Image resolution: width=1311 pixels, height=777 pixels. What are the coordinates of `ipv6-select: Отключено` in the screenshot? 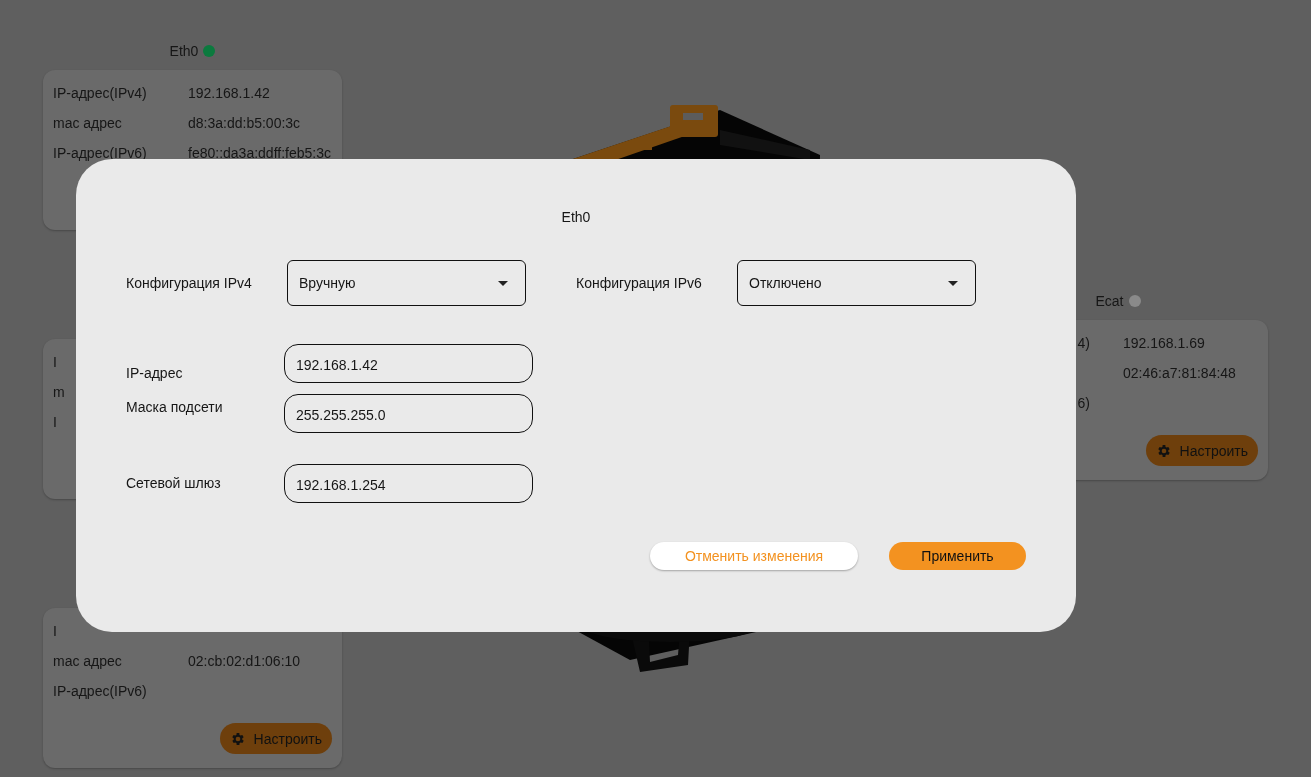 It's located at (856, 283).